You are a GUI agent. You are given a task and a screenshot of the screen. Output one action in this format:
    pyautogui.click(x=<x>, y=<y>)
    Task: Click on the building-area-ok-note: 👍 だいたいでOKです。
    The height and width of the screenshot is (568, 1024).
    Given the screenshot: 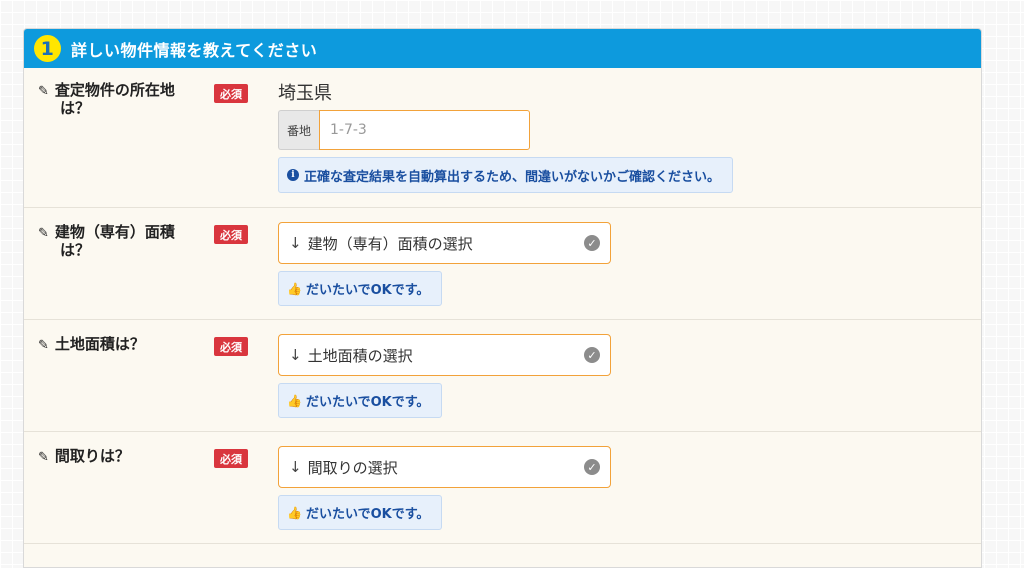 What is the action you would take?
    pyautogui.click(x=360, y=288)
    